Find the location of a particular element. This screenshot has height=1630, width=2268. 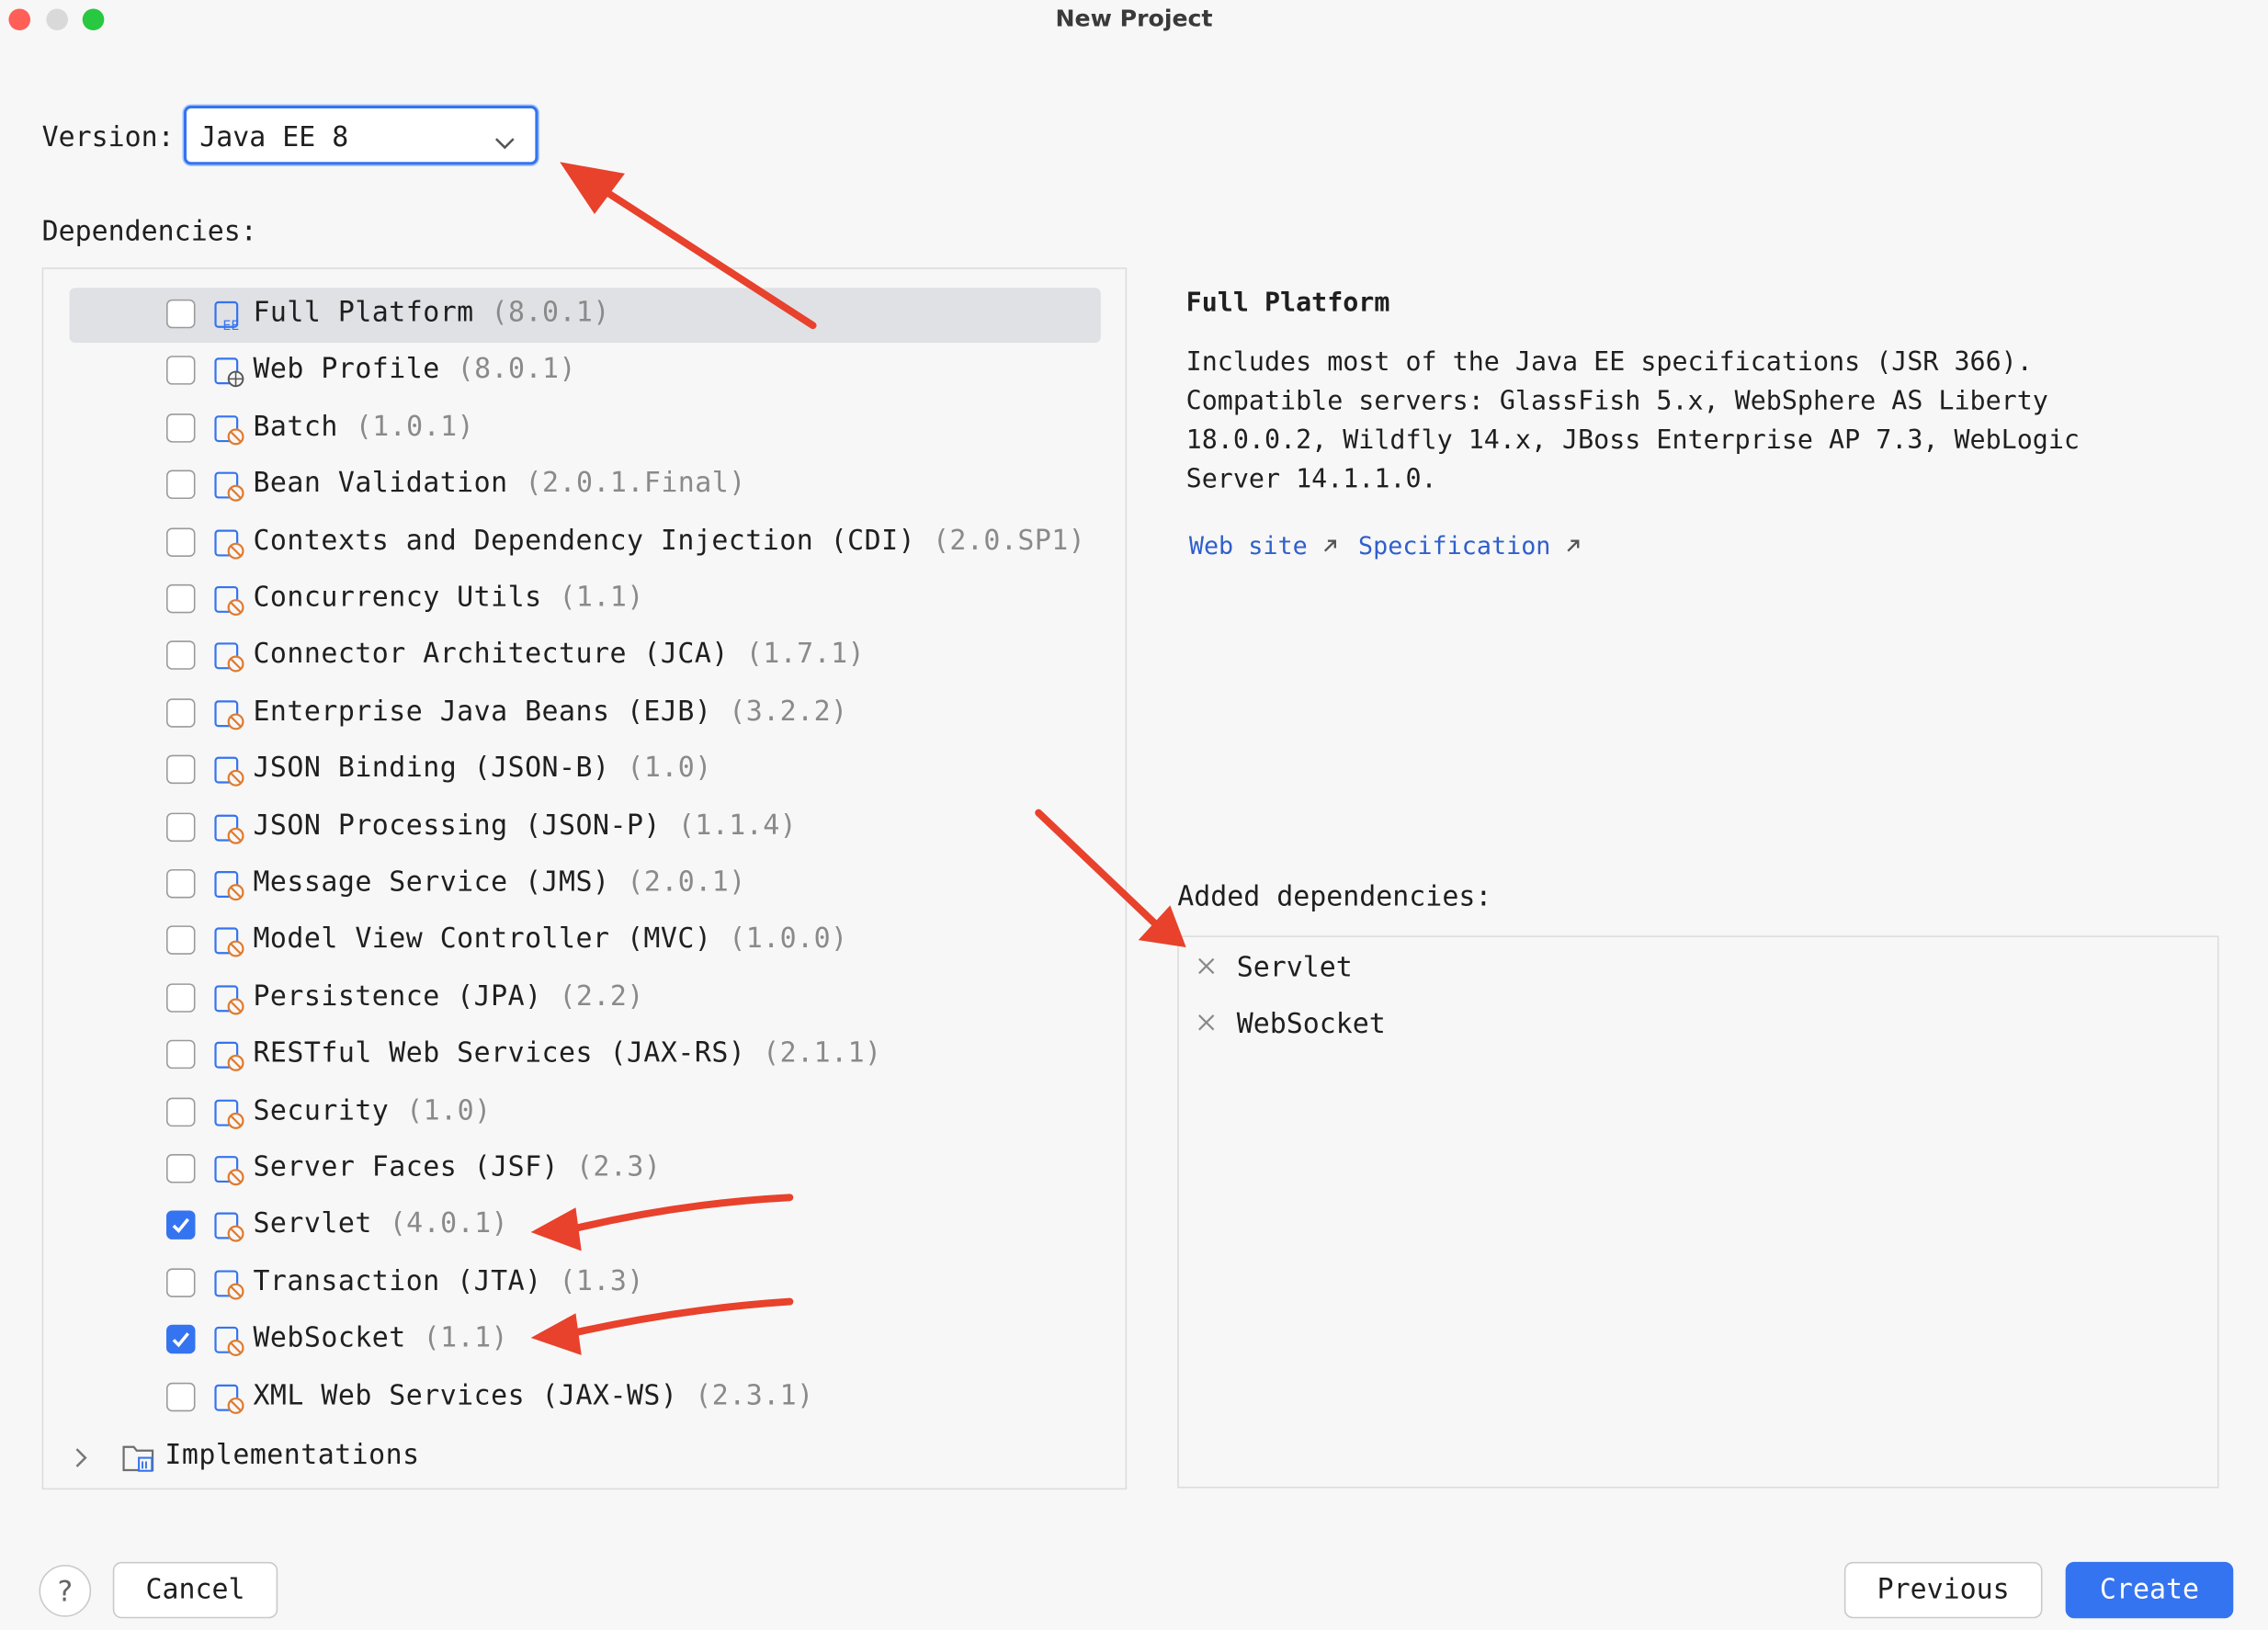

dependency-row: Server Faces (JSF) (2.3) is located at coordinates (584, 1168).